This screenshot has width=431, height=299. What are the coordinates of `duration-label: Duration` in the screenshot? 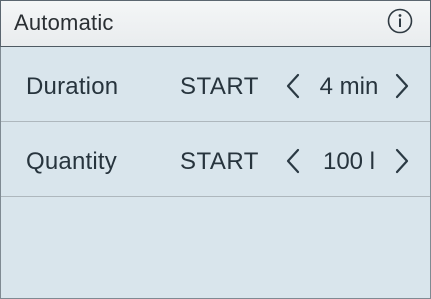 It's located at (72, 86).